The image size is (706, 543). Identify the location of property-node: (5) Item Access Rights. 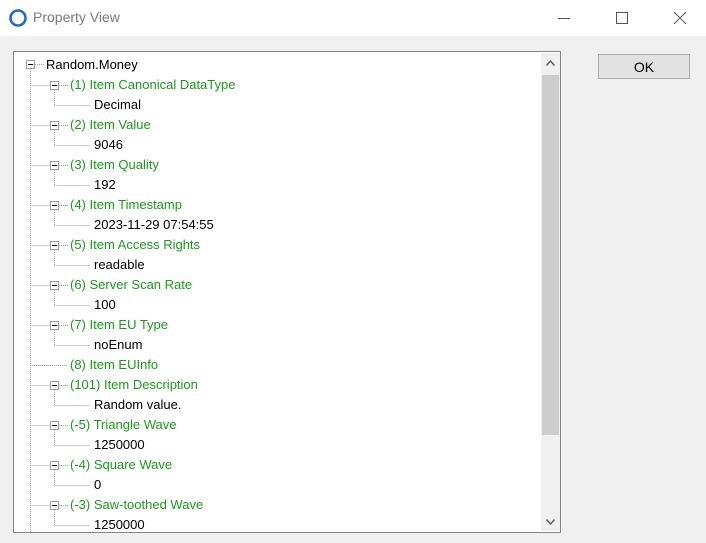
(135, 245).